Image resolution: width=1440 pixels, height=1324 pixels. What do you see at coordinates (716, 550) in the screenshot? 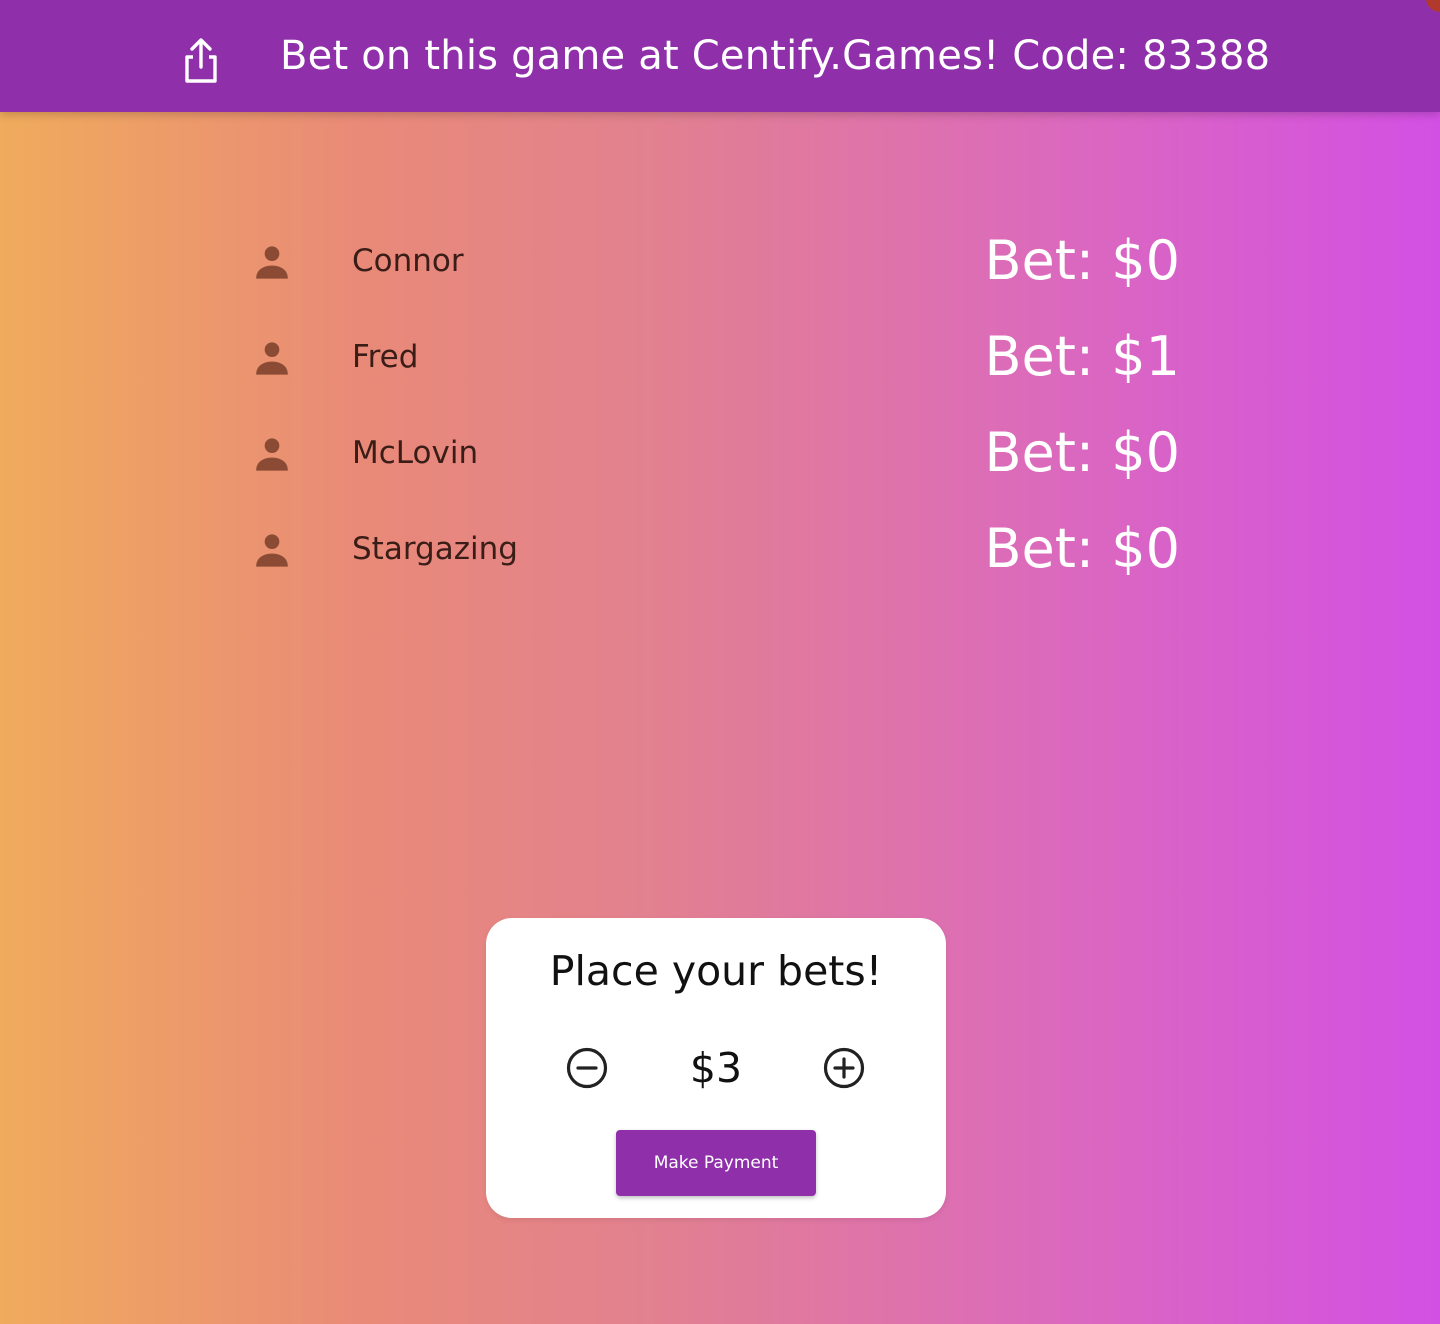
I see `player-row: Stargazing Bet: $0` at bounding box center [716, 550].